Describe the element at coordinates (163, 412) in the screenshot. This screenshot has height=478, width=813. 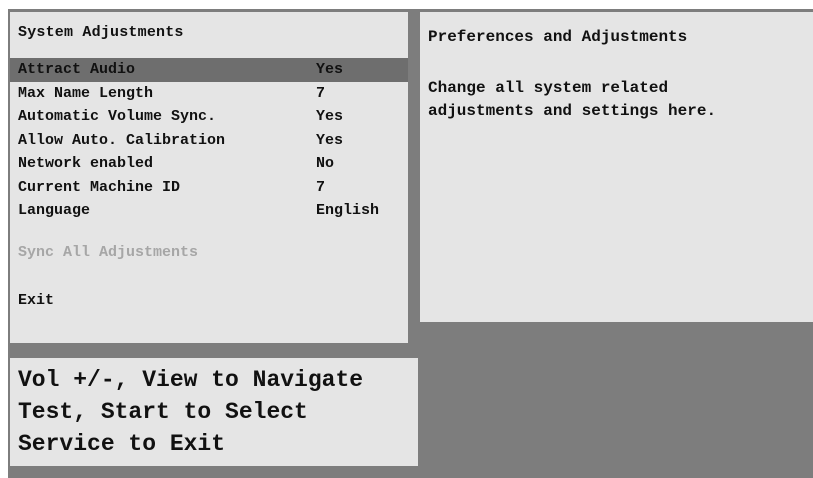
I see `help-line-select: Test, Start to Select` at that location.